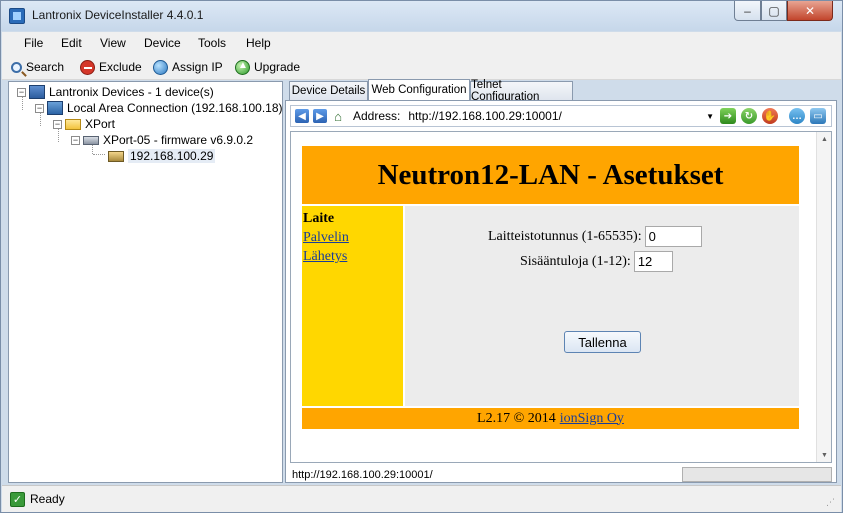 This screenshot has height=513, width=843. I want to click on tree-node-xport-model: − XPort-05 - firmware v6.9.0.2, so click(162, 140).